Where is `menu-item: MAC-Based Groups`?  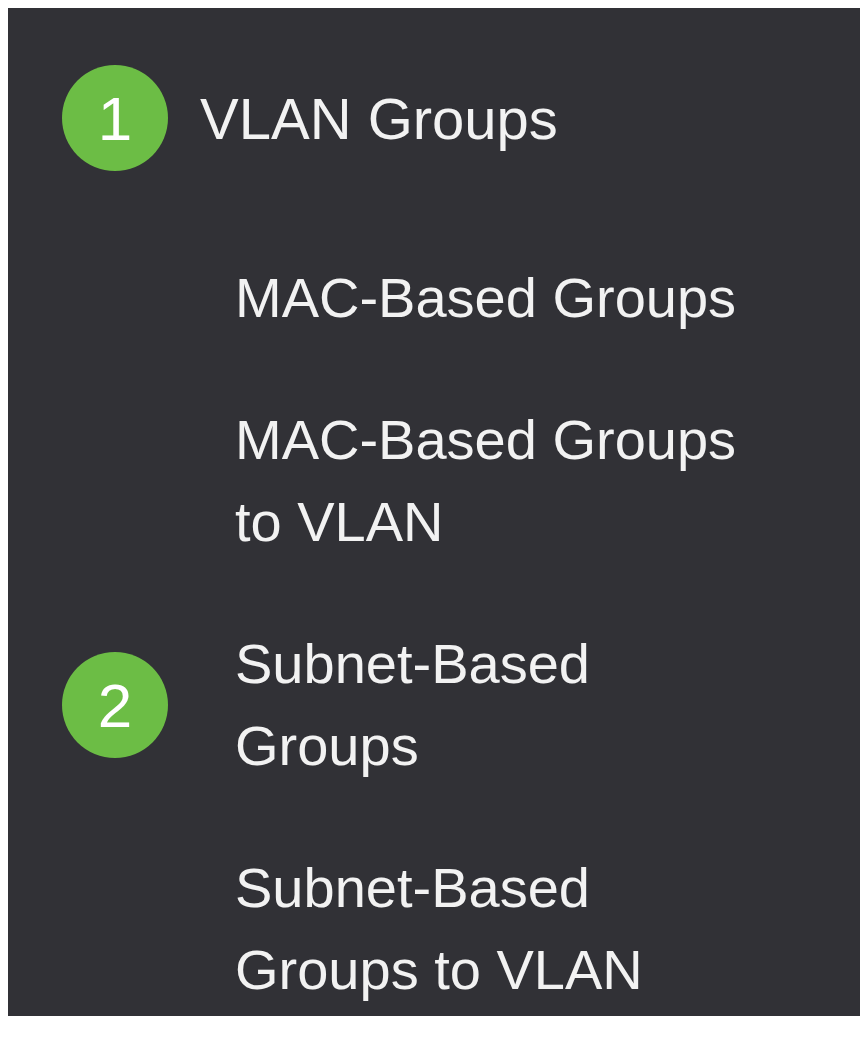
menu-item: MAC-Based Groups is located at coordinates (497, 298).